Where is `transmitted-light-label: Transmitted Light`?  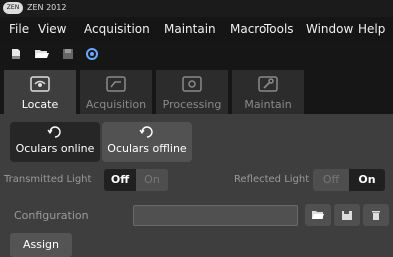 transmitted-light-label: Transmitted Light is located at coordinates (48, 179).